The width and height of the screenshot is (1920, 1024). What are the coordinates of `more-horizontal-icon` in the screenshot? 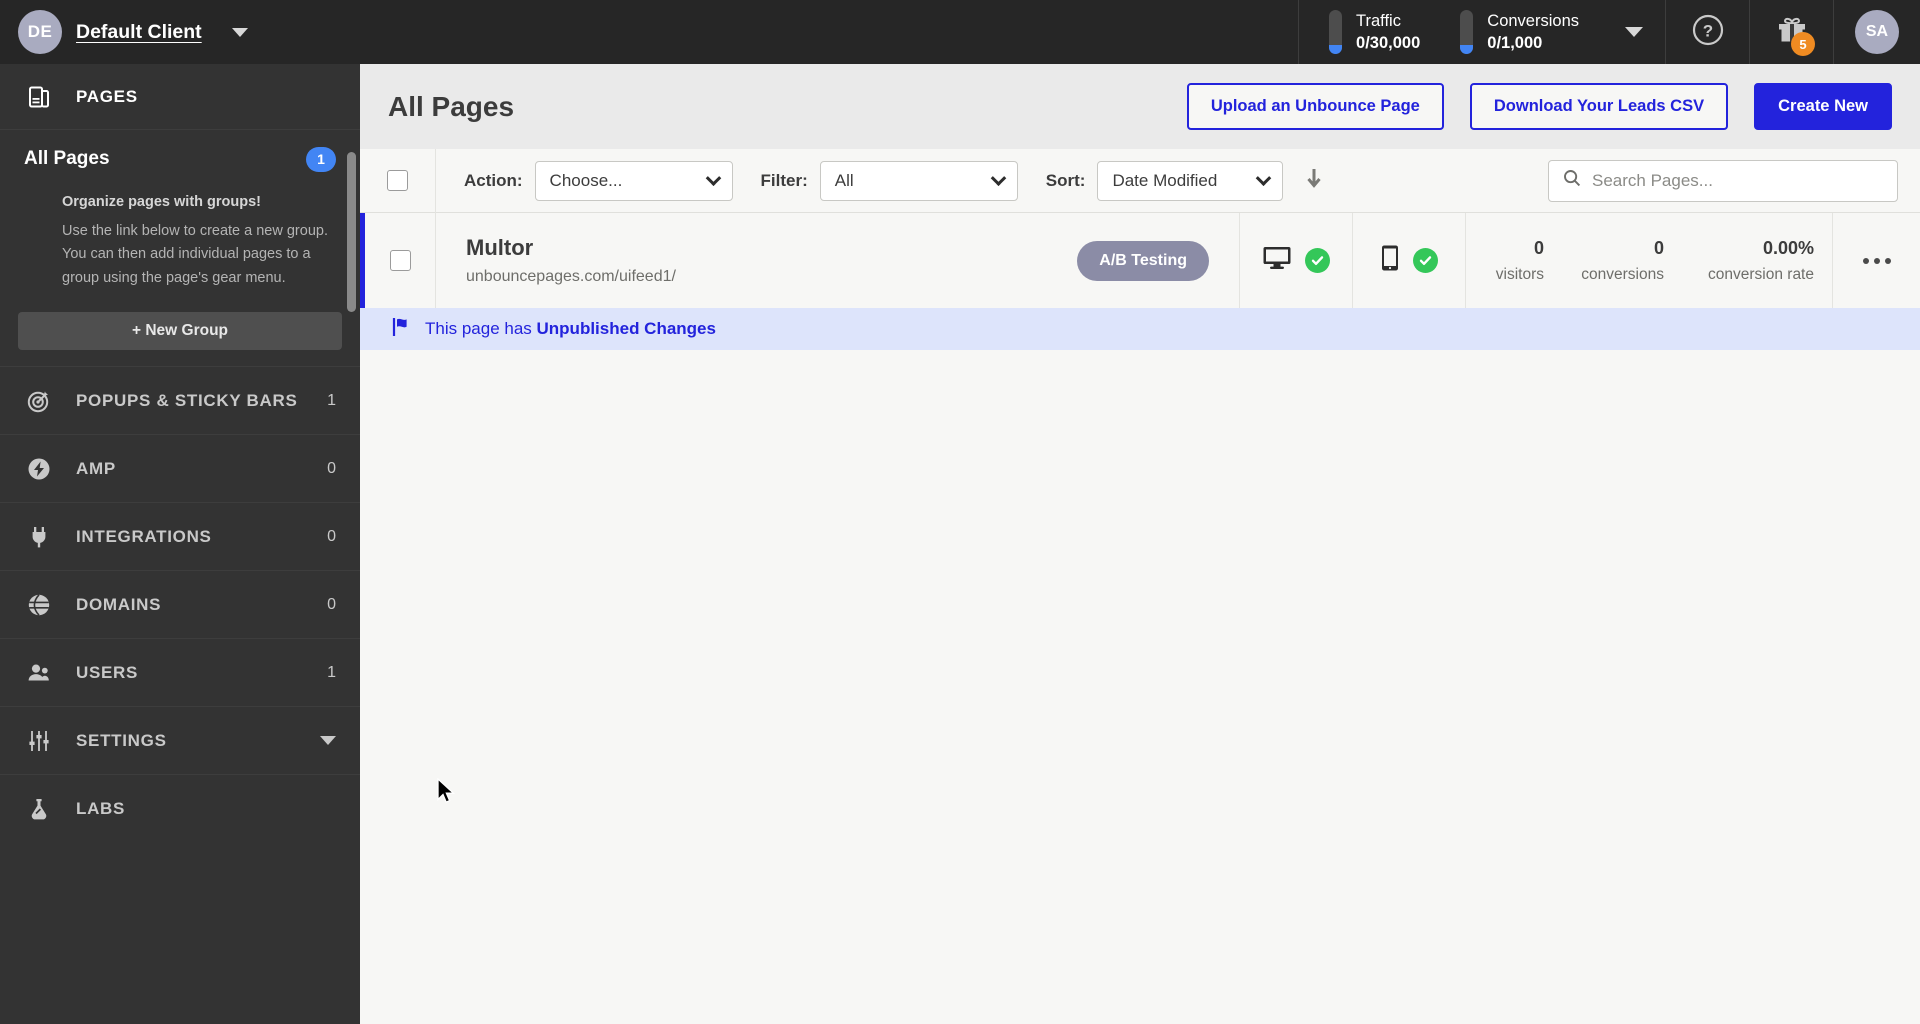 It's located at (1876, 260).